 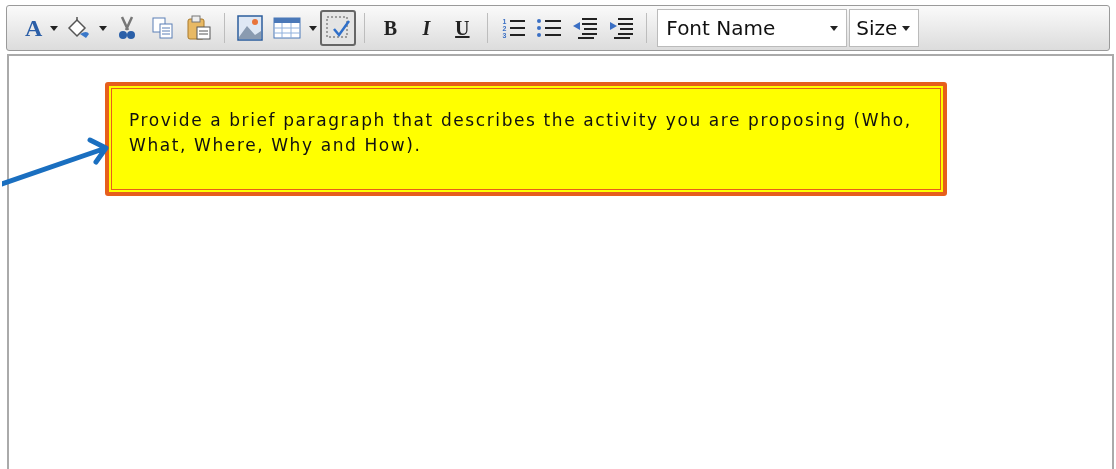 I want to click on font-color-button: A, so click(x=40, y=28).